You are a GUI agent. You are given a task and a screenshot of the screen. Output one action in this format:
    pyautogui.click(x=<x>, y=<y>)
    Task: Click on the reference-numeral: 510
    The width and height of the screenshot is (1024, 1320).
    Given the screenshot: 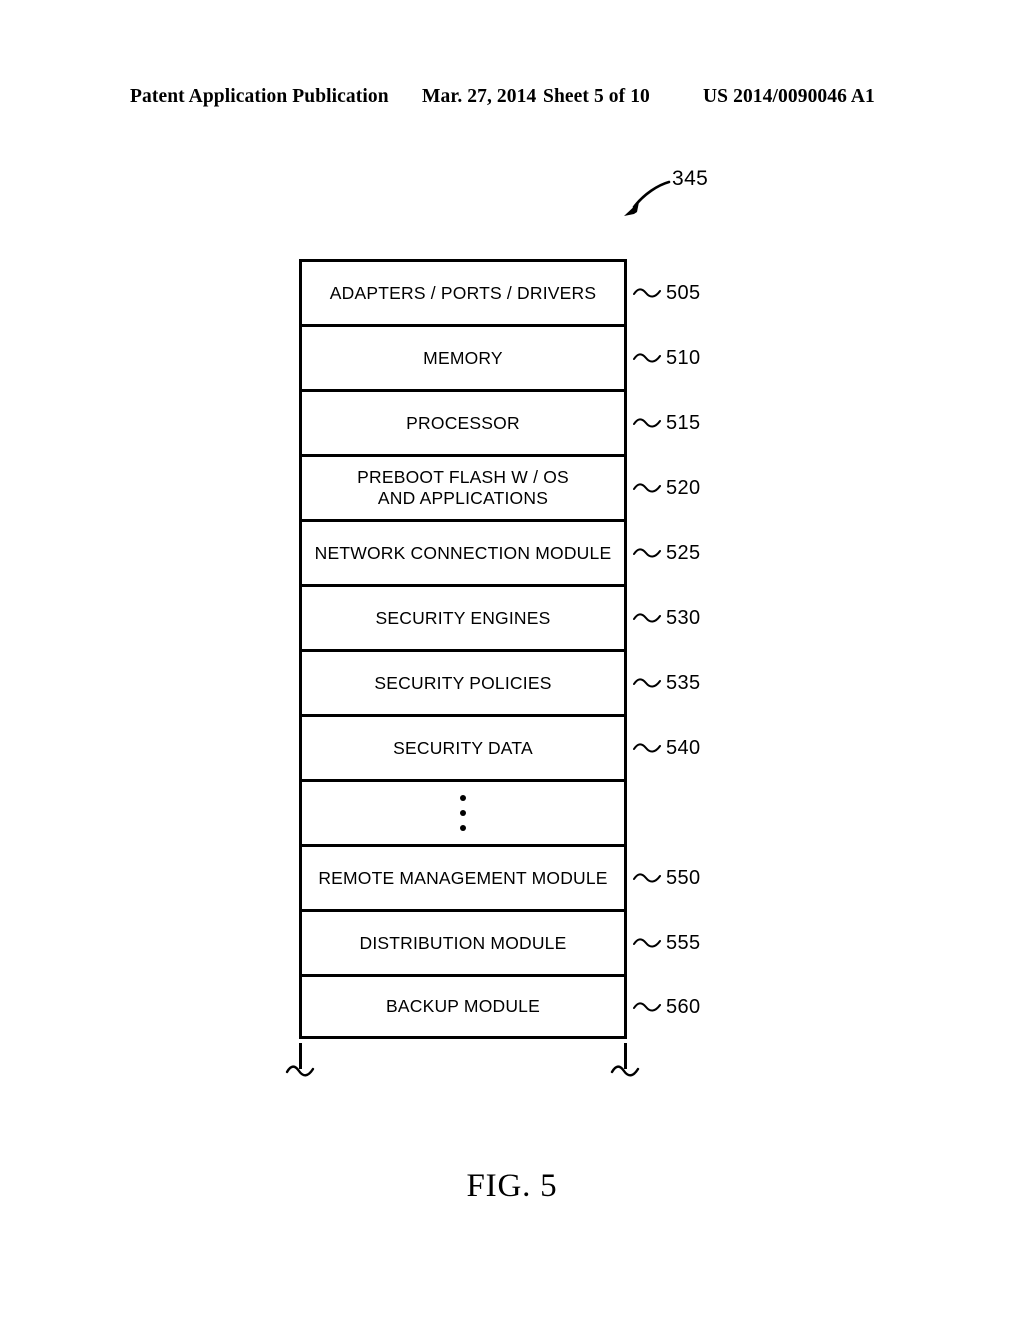 What is the action you would take?
    pyautogui.click(x=667, y=358)
    